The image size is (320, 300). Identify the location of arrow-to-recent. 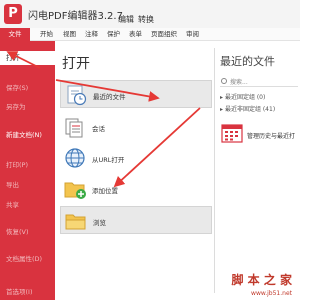
(107, 90).